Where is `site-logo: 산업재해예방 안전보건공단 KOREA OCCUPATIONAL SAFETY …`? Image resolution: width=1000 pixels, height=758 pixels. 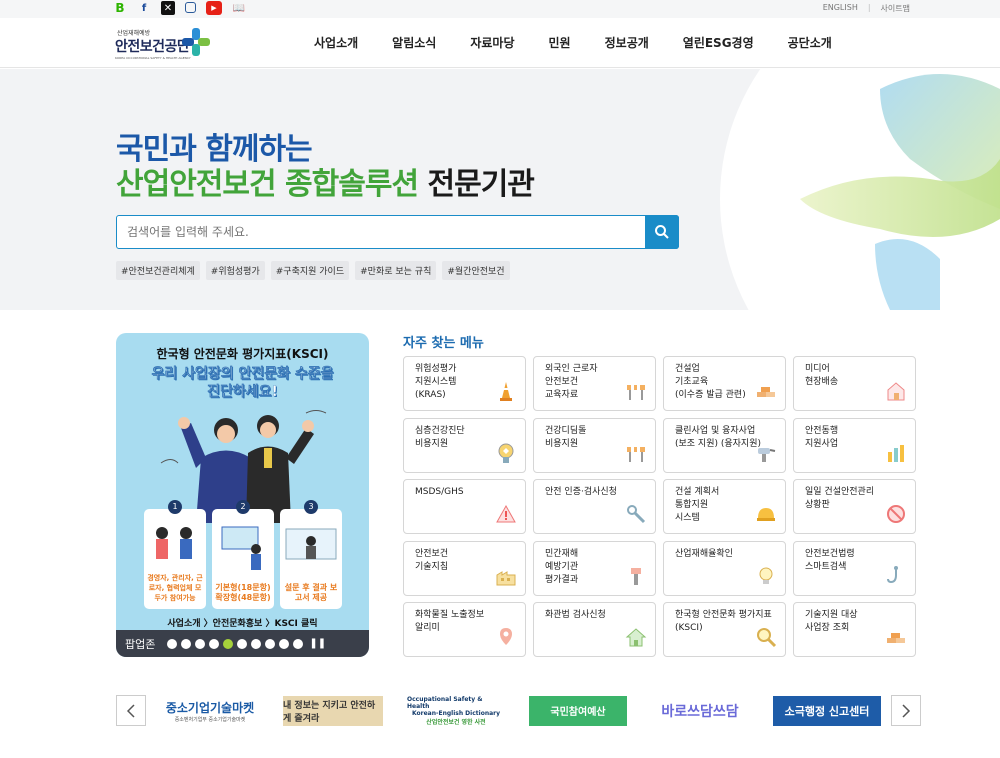
site-logo: 산업재해예방 안전보건공단 KOREA OCCUPATIONAL SAFETY … is located at coordinates (165, 45).